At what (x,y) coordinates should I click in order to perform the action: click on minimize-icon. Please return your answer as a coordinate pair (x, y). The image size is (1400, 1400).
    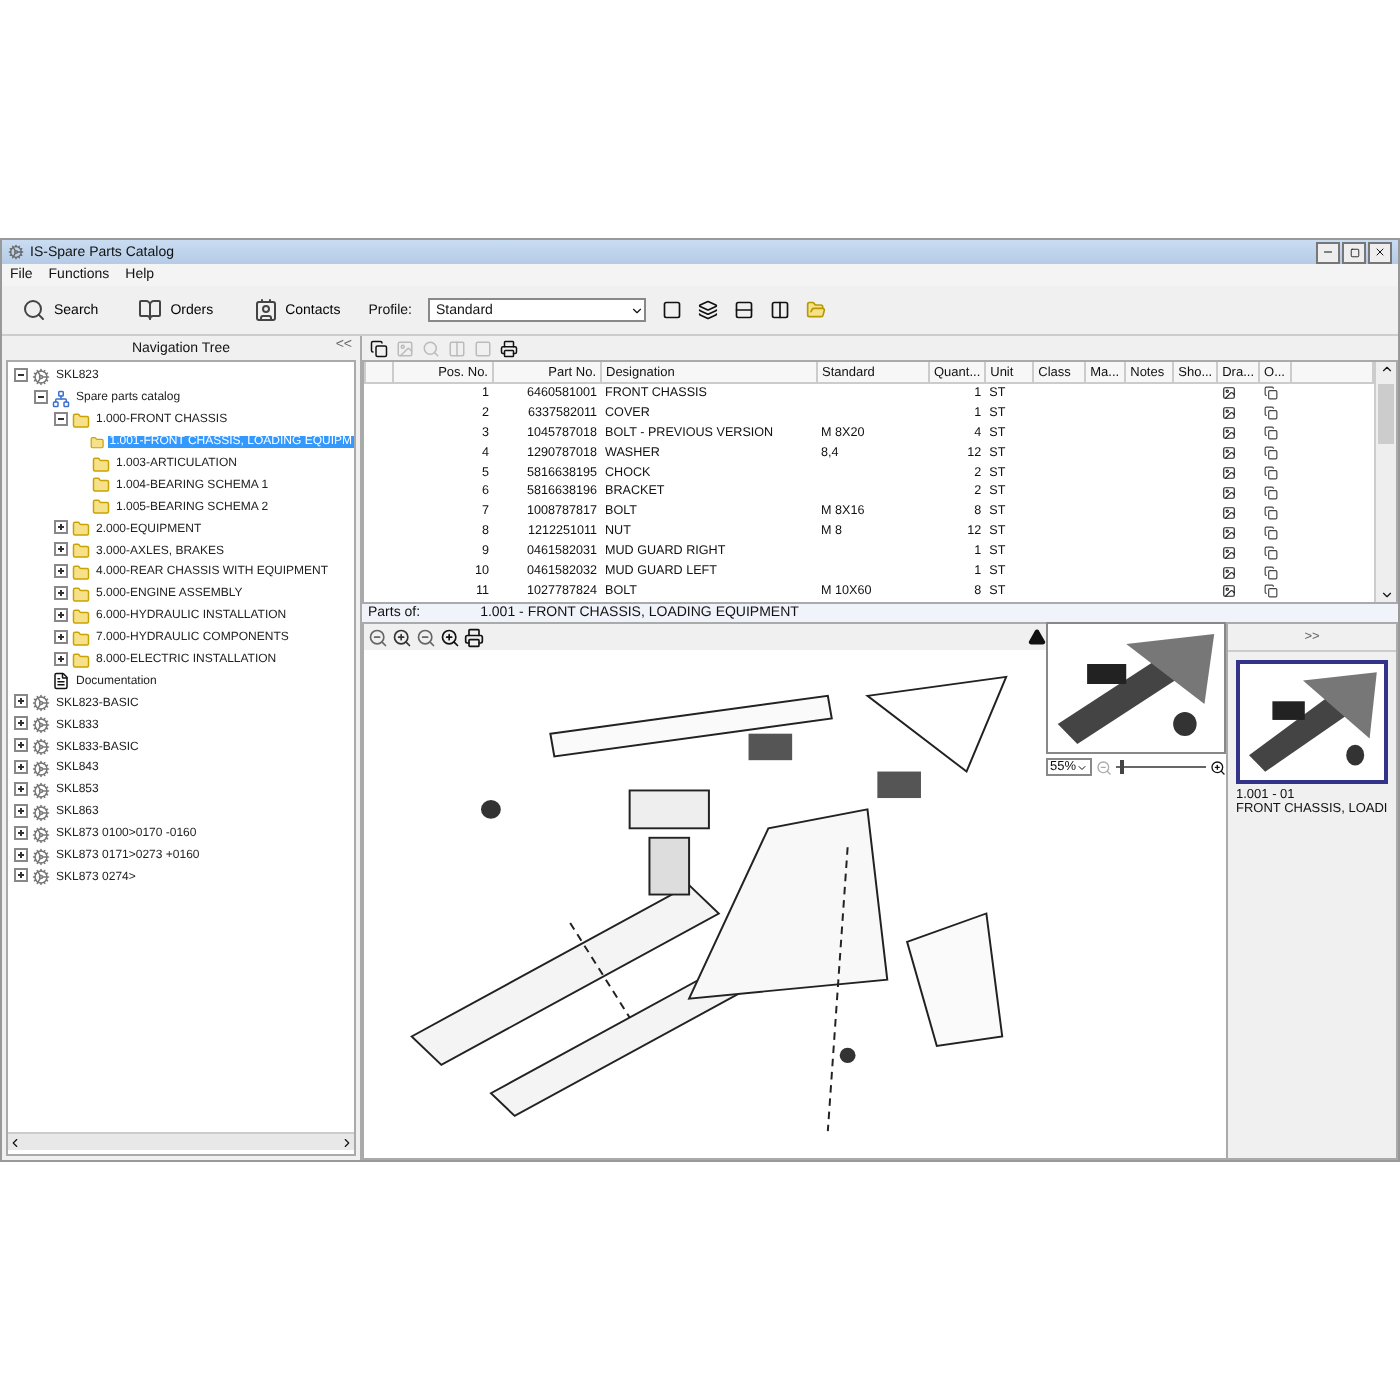
    Looking at the image, I should click on (1328, 252).